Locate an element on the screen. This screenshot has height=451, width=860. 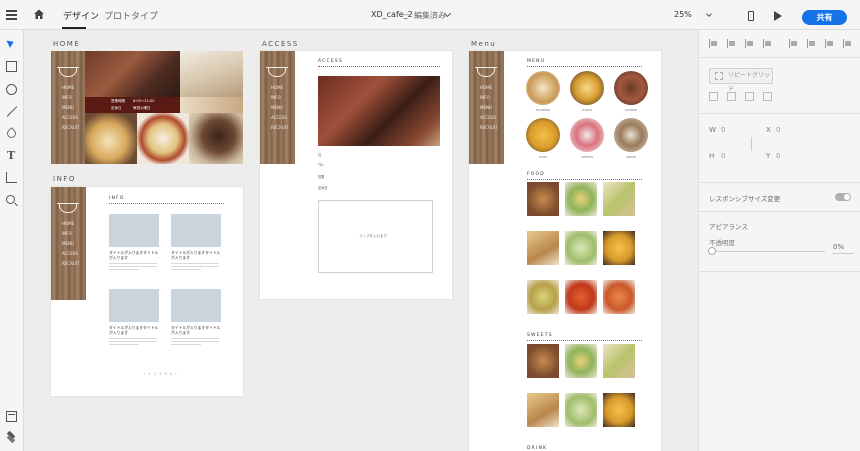
align-center-icon is located at coordinates (731, 43).